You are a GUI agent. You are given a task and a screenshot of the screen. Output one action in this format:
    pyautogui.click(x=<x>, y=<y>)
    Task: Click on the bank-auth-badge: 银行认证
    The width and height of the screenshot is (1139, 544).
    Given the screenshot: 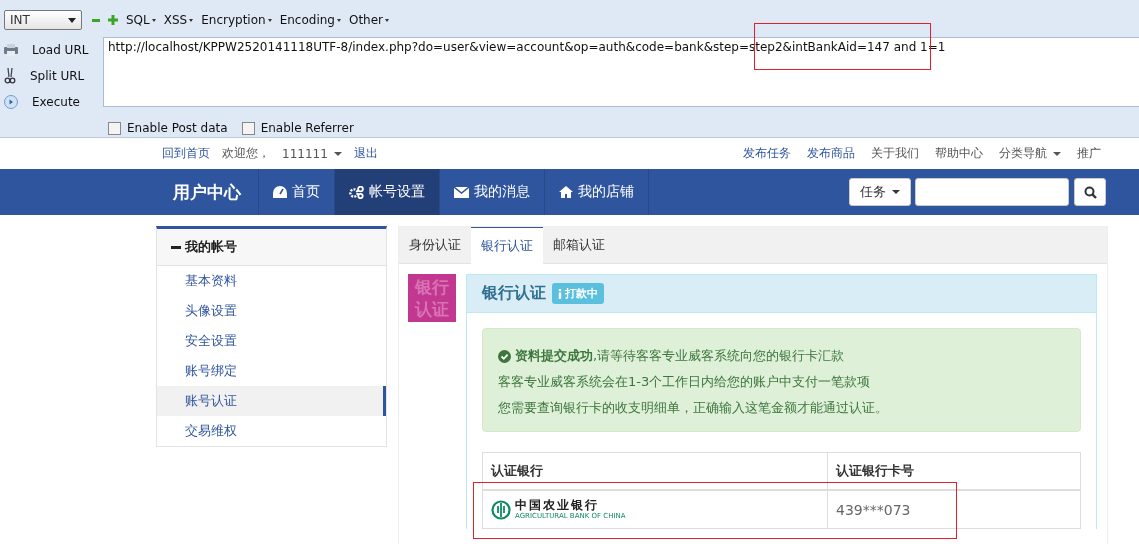 What is the action you would take?
    pyautogui.click(x=432, y=298)
    